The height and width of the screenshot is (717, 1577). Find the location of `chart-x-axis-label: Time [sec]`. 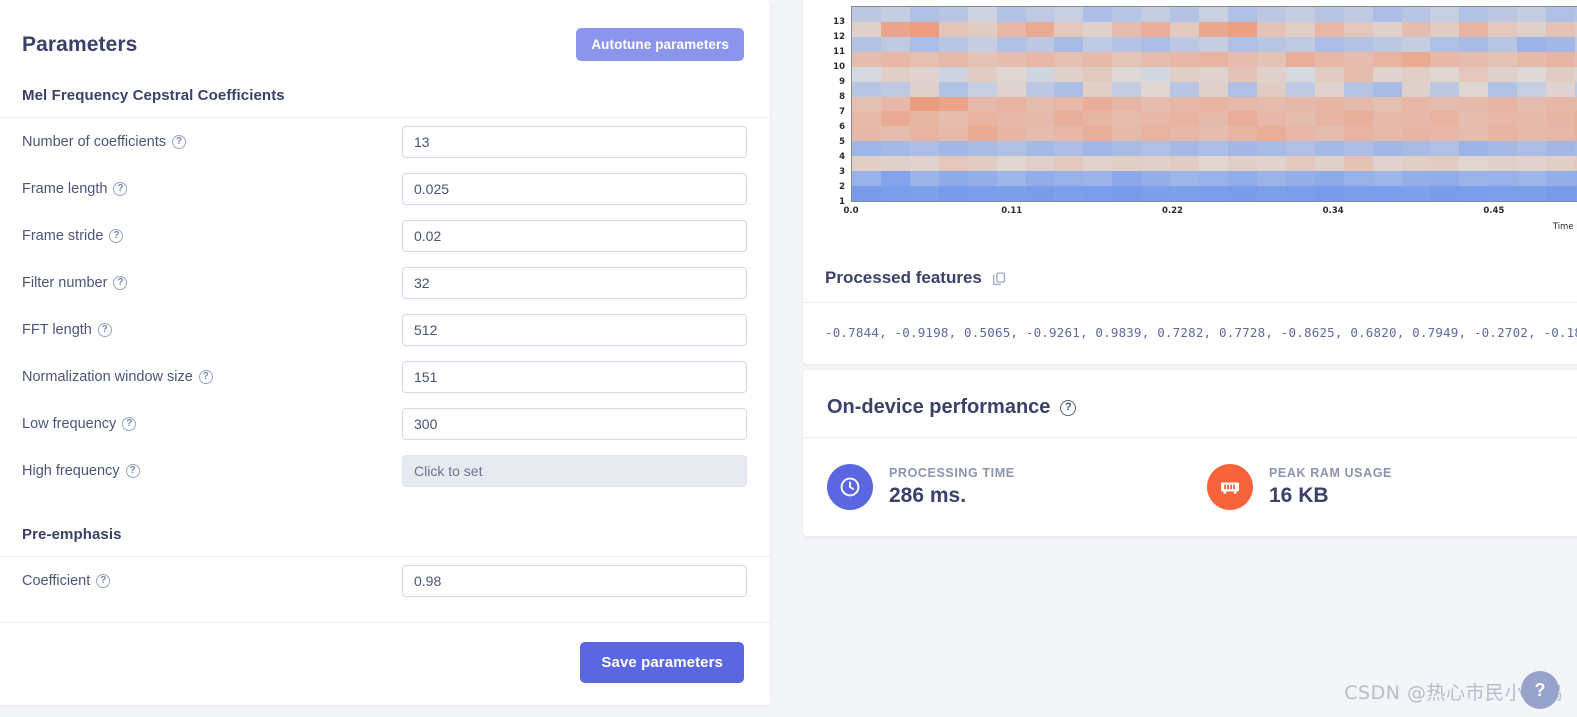

chart-x-axis-label: Time [sec] is located at coordinates (1564, 227).